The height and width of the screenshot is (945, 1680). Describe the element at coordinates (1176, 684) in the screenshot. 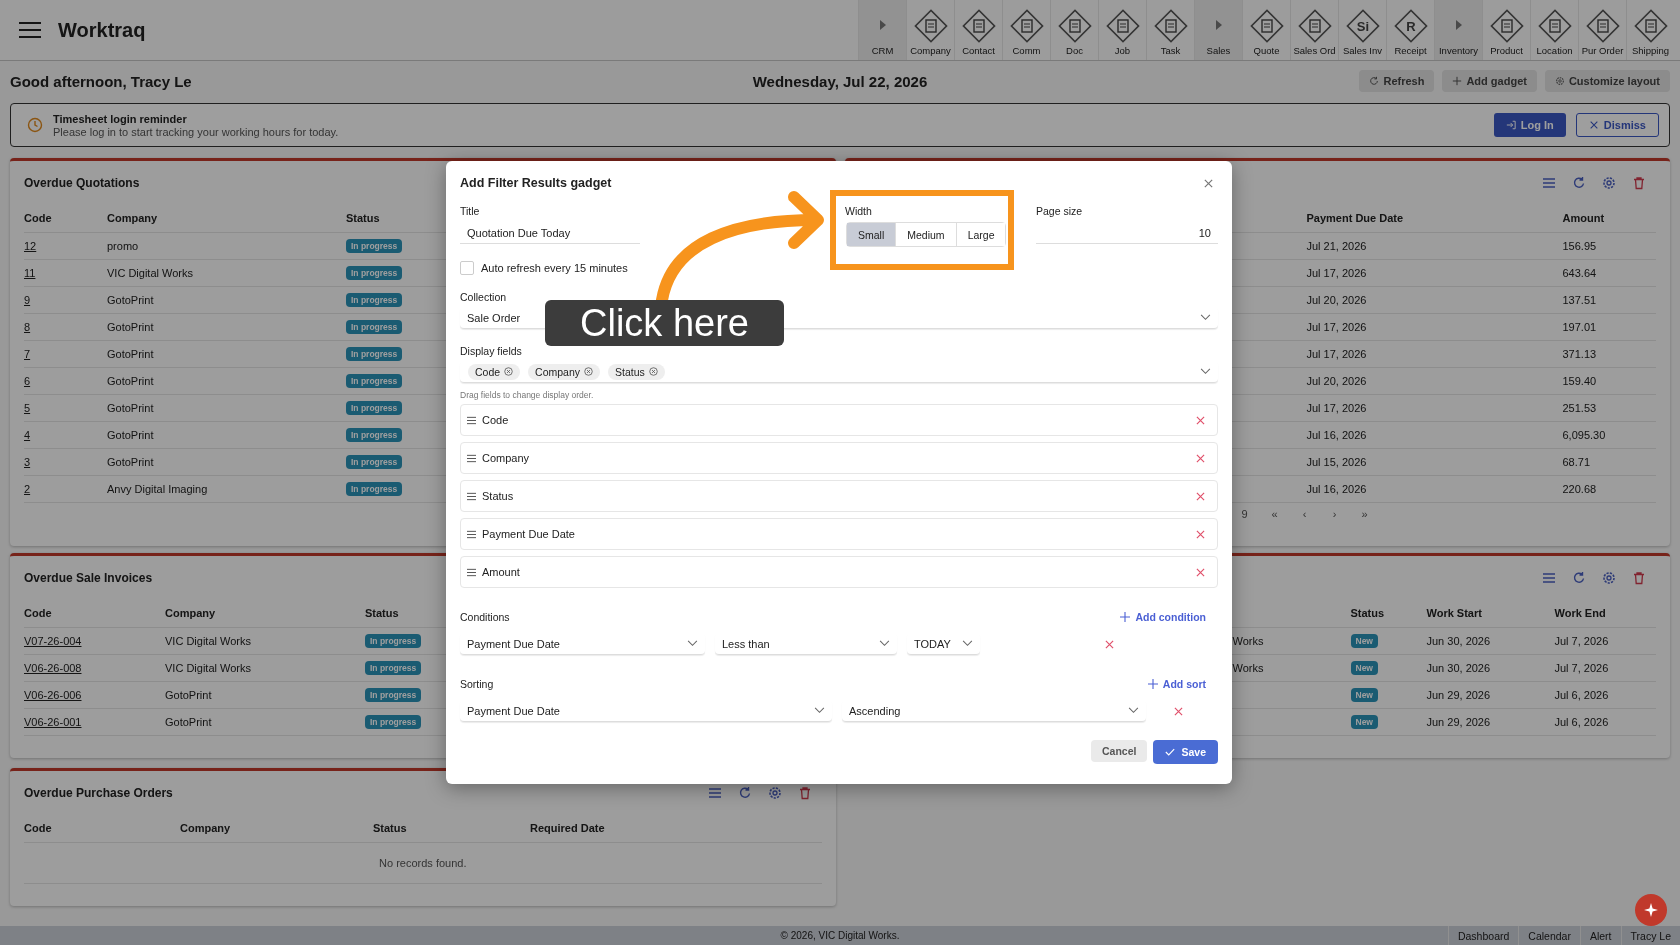

I see `add-sort-button: Add sort` at that location.